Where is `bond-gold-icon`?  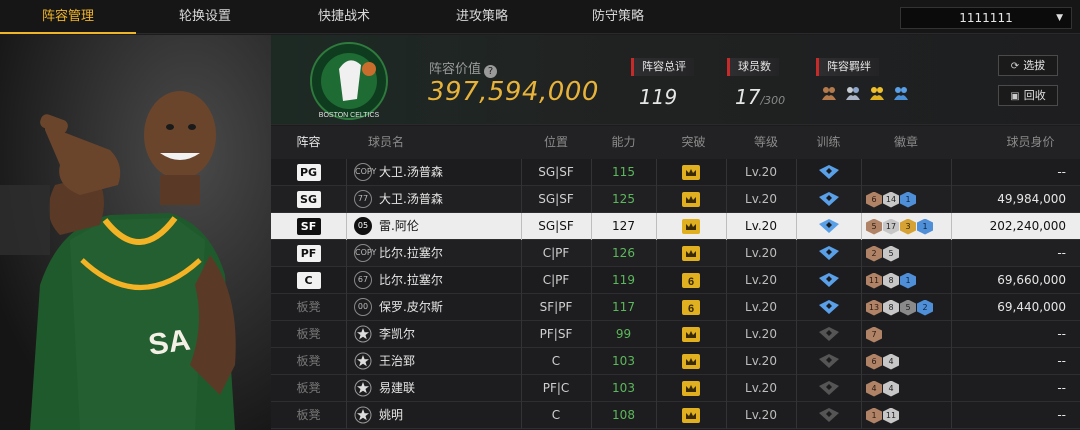
bond-gold-icon is located at coordinates (877, 93).